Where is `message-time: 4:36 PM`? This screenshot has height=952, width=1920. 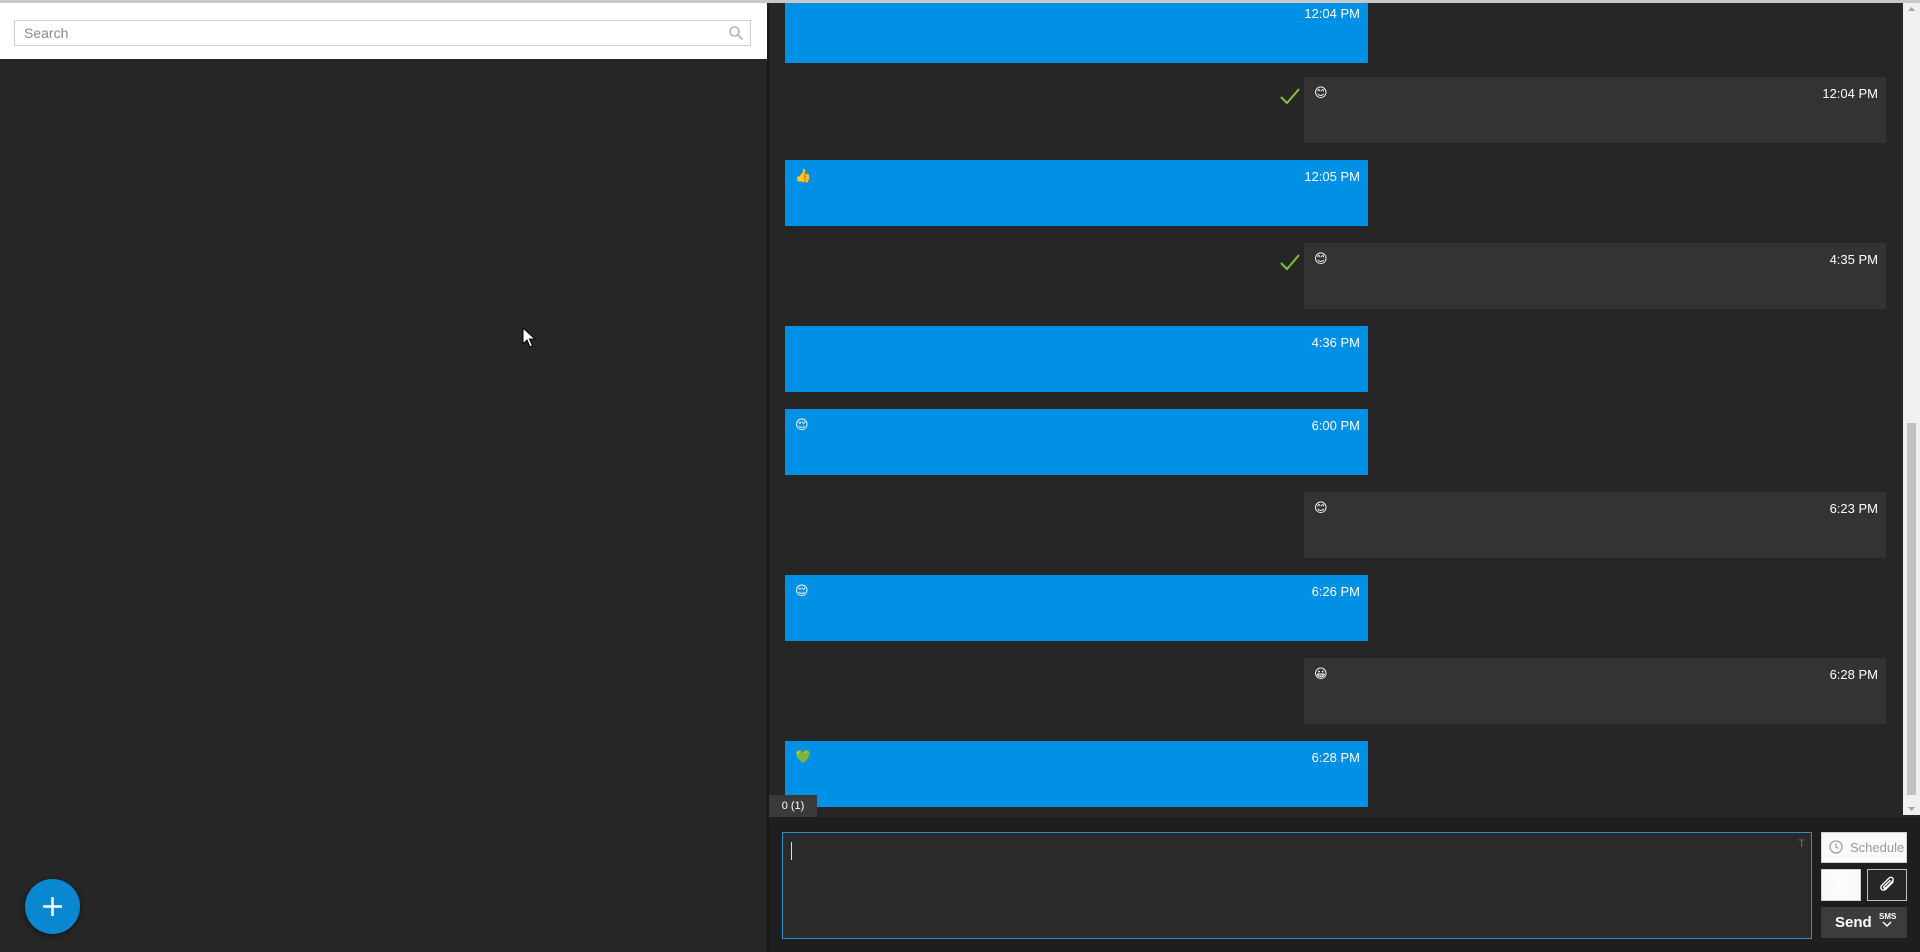 message-time: 4:36 PM is located at coordinates (1335, 342).